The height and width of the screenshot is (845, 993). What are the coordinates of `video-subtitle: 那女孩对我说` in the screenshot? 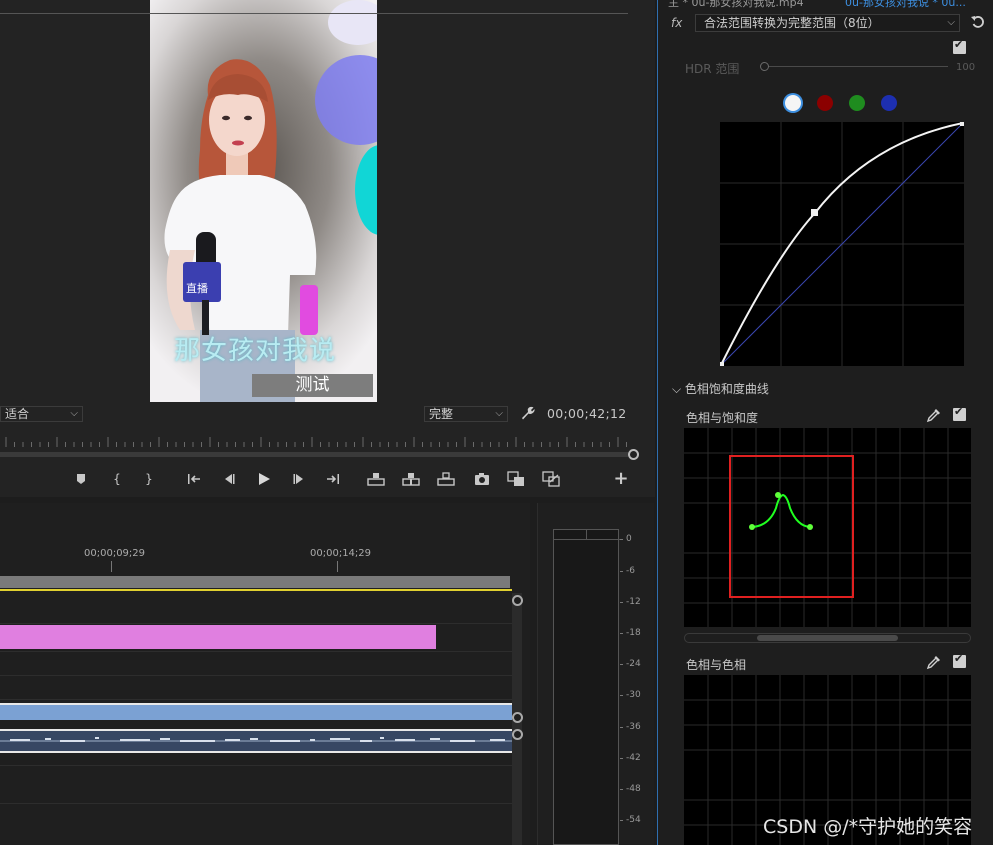 It's located at (255, 351).